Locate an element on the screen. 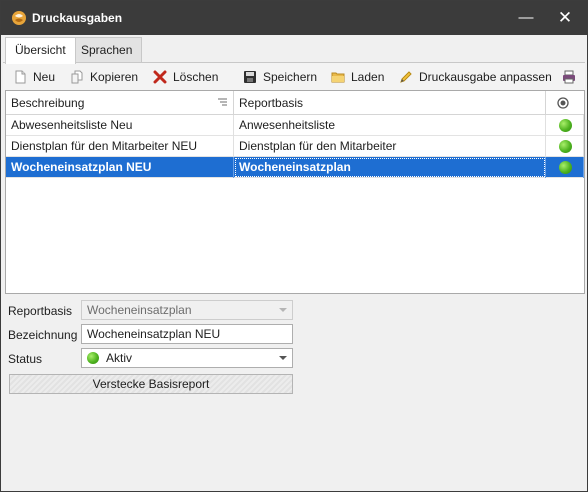  customize-button: Druckausgabe anpassen is located at coordinates (475, 77).